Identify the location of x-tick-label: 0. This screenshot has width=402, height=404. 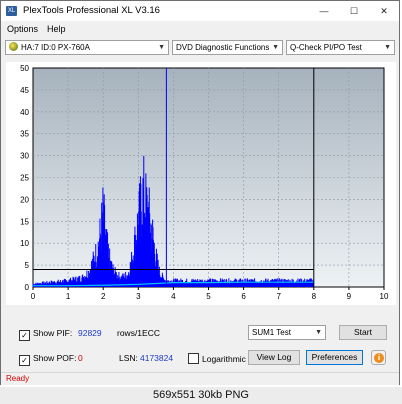
(33, 296).